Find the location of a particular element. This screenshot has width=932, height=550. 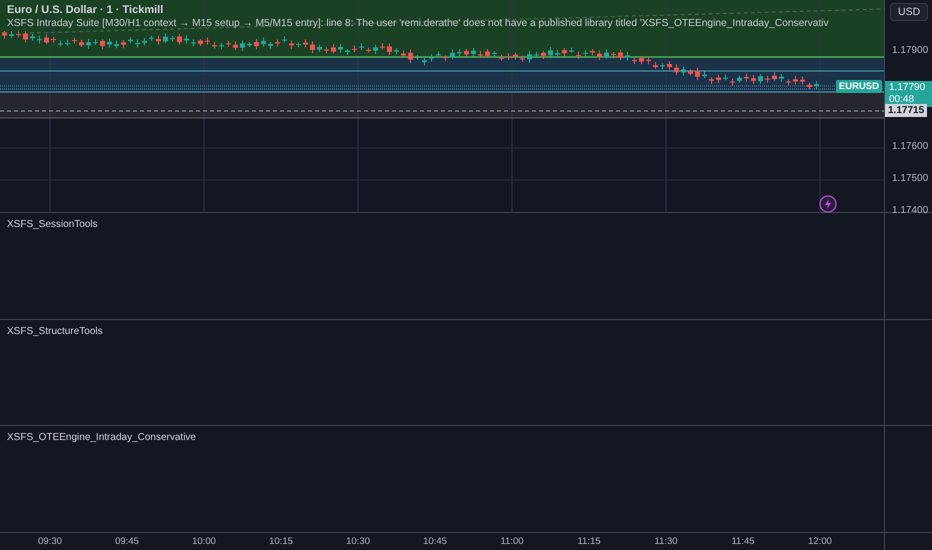

time-tick-label: 11:30 is located at coordinates (666, 541).